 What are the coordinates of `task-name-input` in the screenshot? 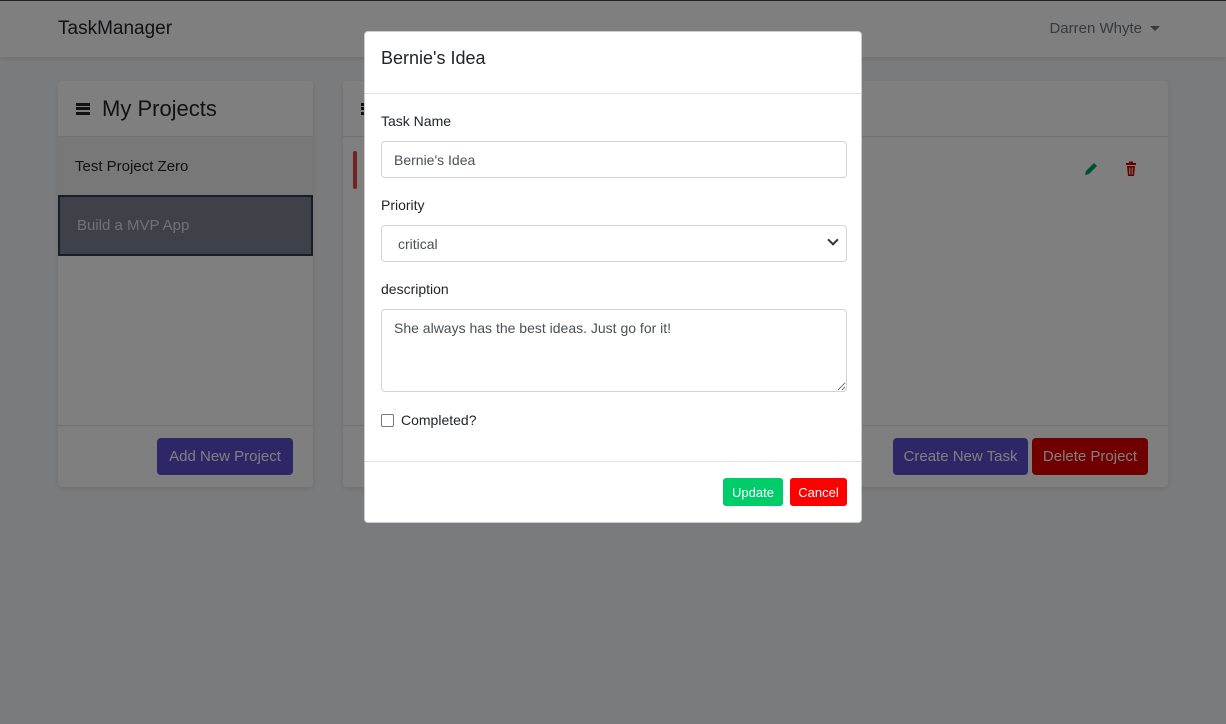 It's located at (614, 159).